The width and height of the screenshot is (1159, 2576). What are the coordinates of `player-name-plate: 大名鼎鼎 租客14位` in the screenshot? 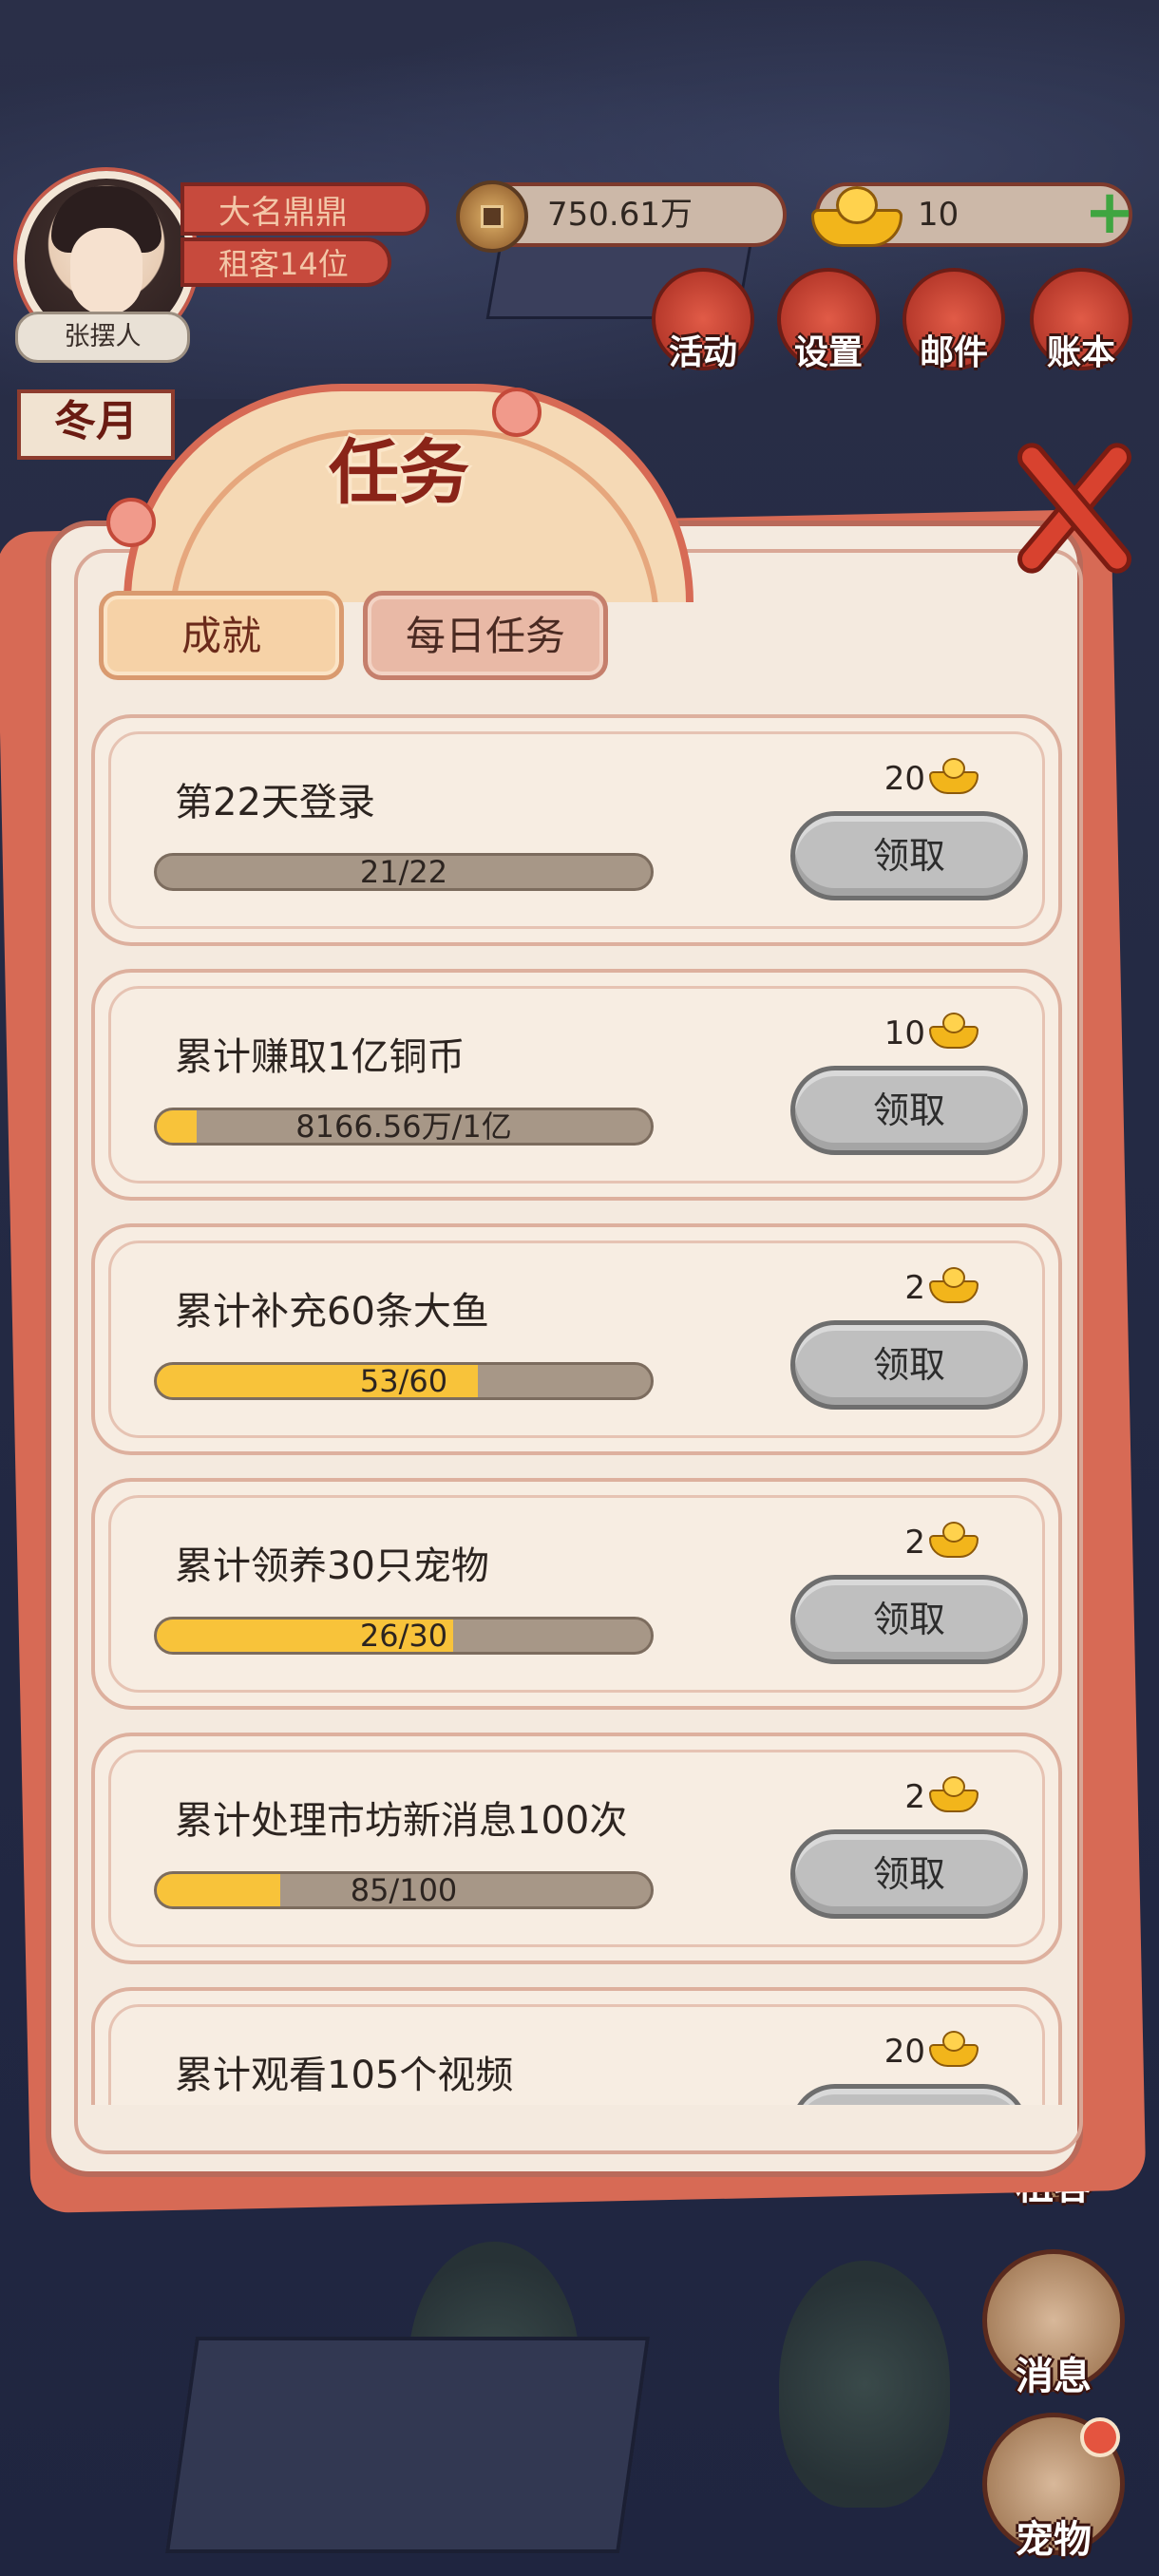 It's located at (290, 239).